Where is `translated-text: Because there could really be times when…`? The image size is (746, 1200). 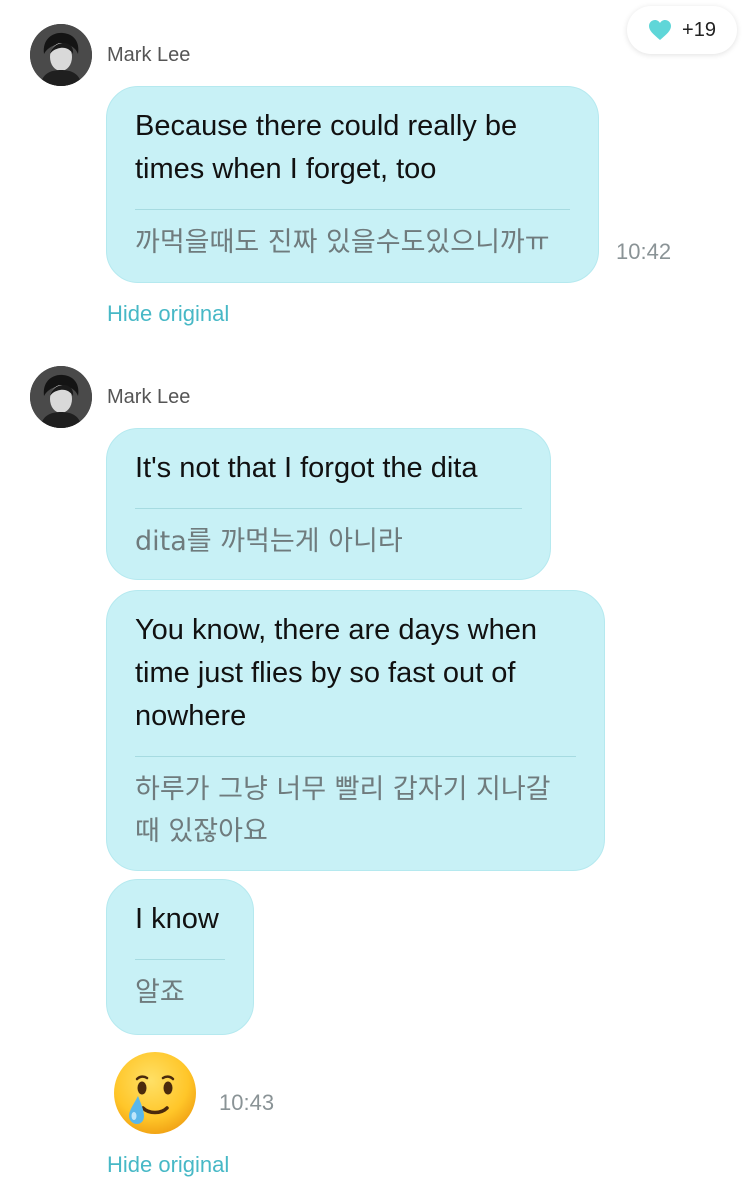 translated-text: Because there could really be times when… is located at coordinates (326, 147).